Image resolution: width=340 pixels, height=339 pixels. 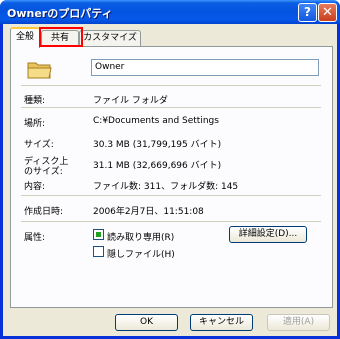 What do you see at coordinates (39, 70) in the screenshot?
I see `folder-icon` at bounding box center [39, 70].